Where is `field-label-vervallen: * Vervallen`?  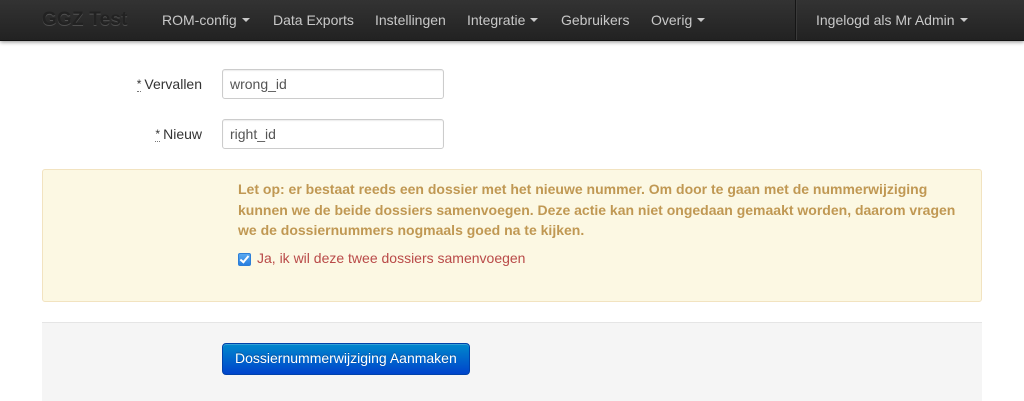
field-label-vervallen: * Vervallen is located at coordinates (122, 84).